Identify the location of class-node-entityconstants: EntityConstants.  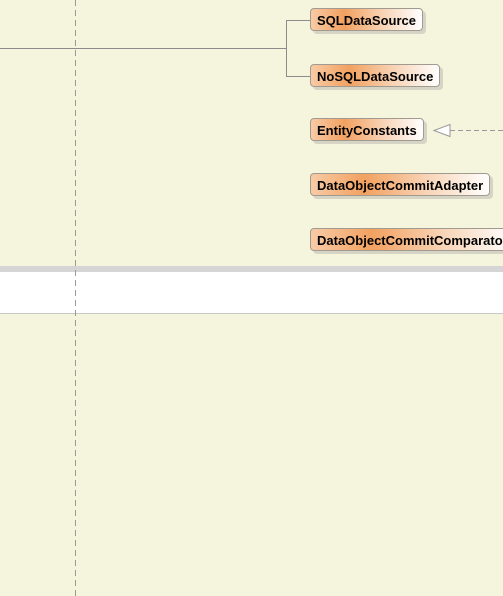
(367, 129).